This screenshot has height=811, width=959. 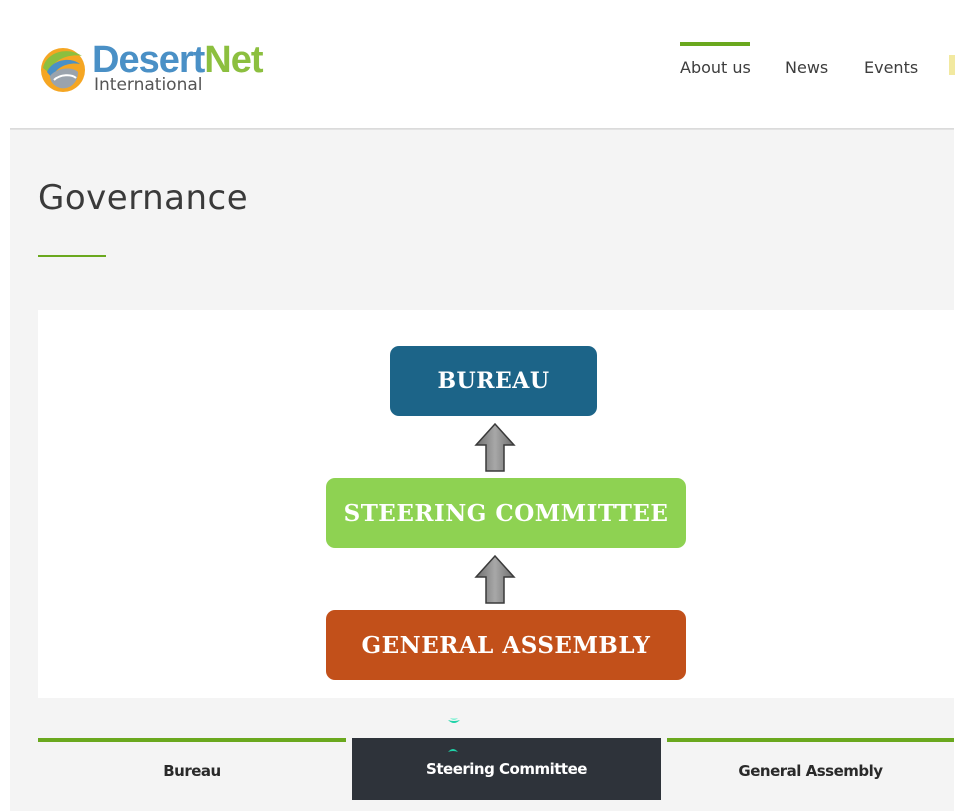 I want to click on tab-steering-committee: Steering Committee, so click(x=506, y=769).